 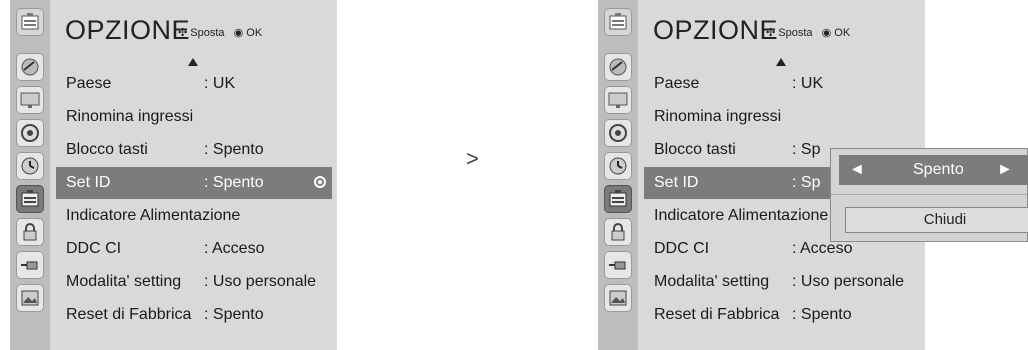 I want to click on menu-row-blocco-tasti: Blocco tasti : Spento, so click(x=194, y=150).